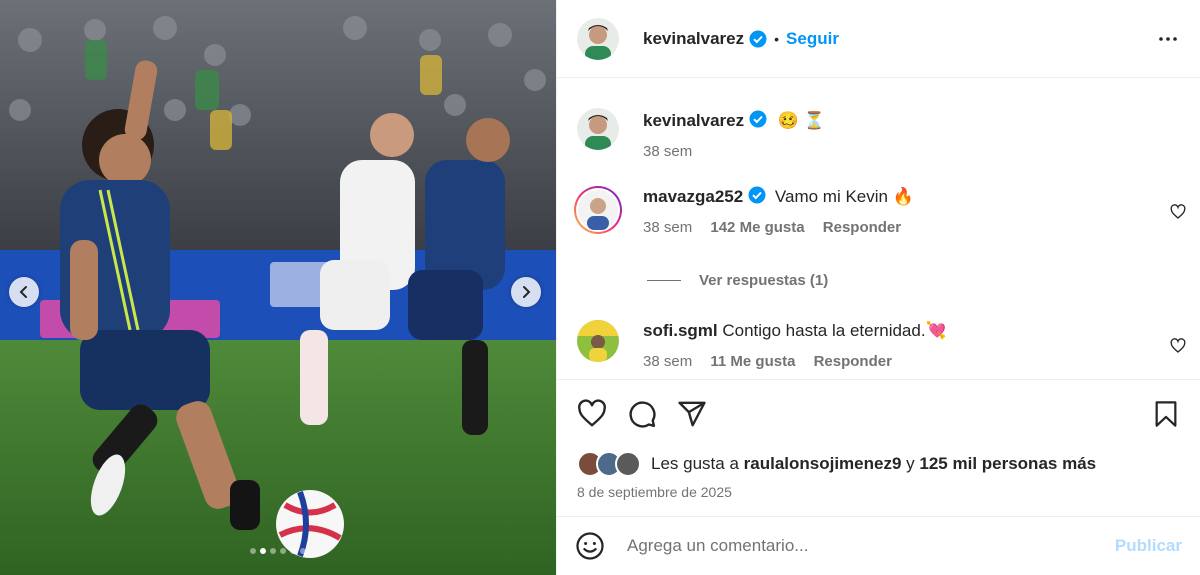 The height and width of the screenshot is (575, 1200). Describe the element at coordinates (878, 39) in the screenshot. I see `post-header: kevinalvarez • Seguir` at that location.